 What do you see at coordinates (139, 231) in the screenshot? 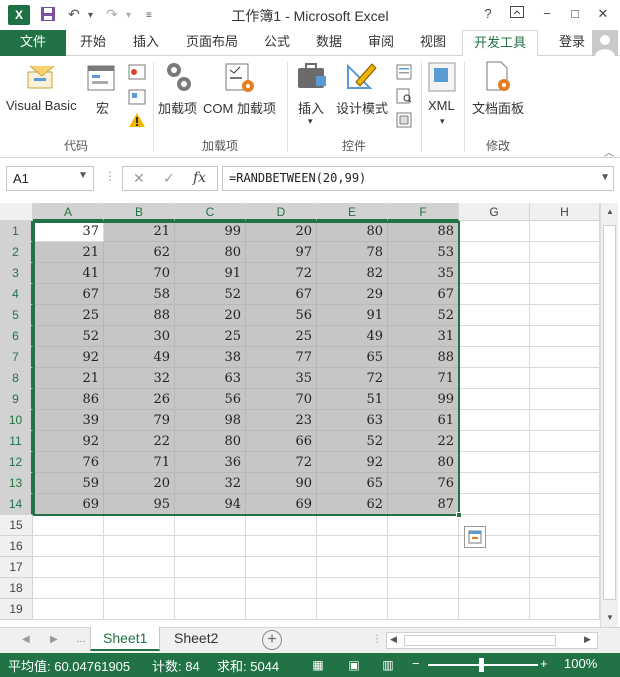
I see `cell-b1: 21` at bounding box center [139, 231].